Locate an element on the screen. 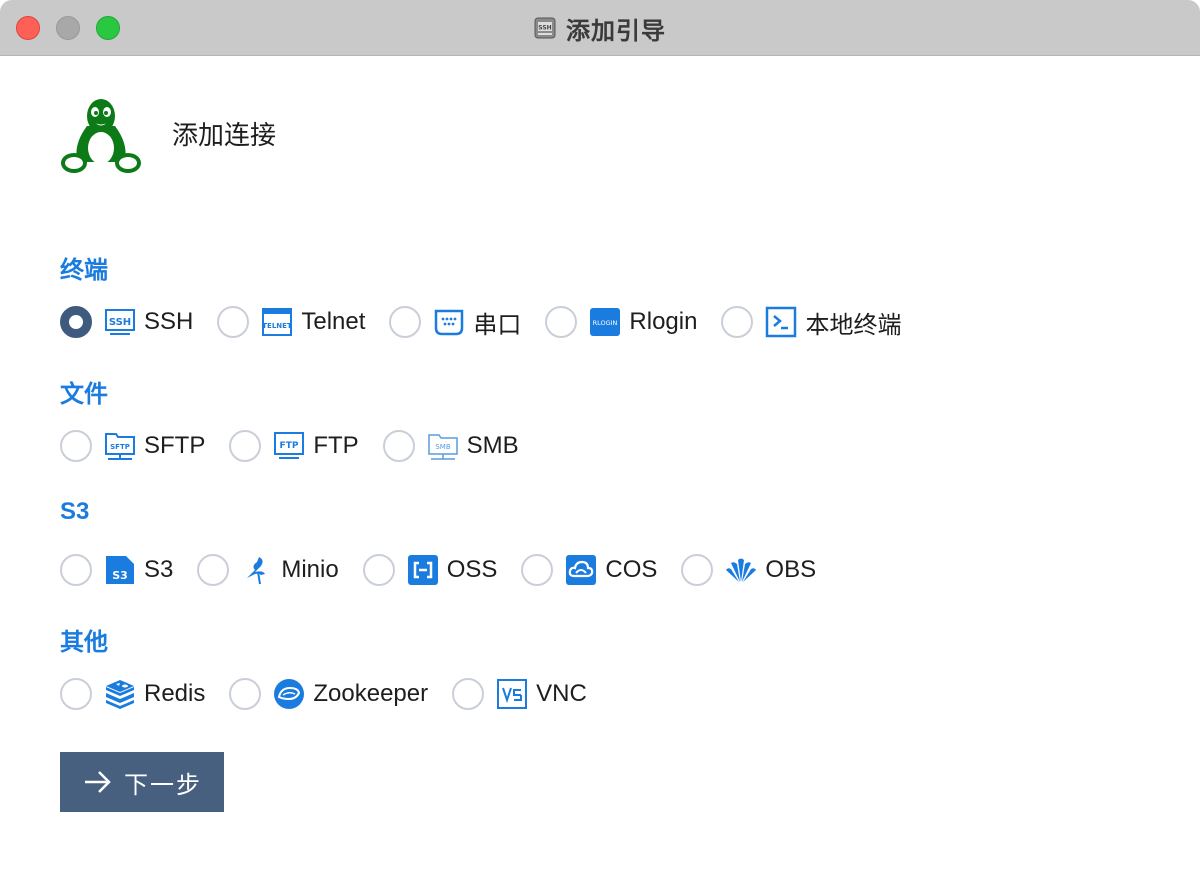 The image size is (1200, 896). radio-local-terminal is located at coordinates (737, 322).